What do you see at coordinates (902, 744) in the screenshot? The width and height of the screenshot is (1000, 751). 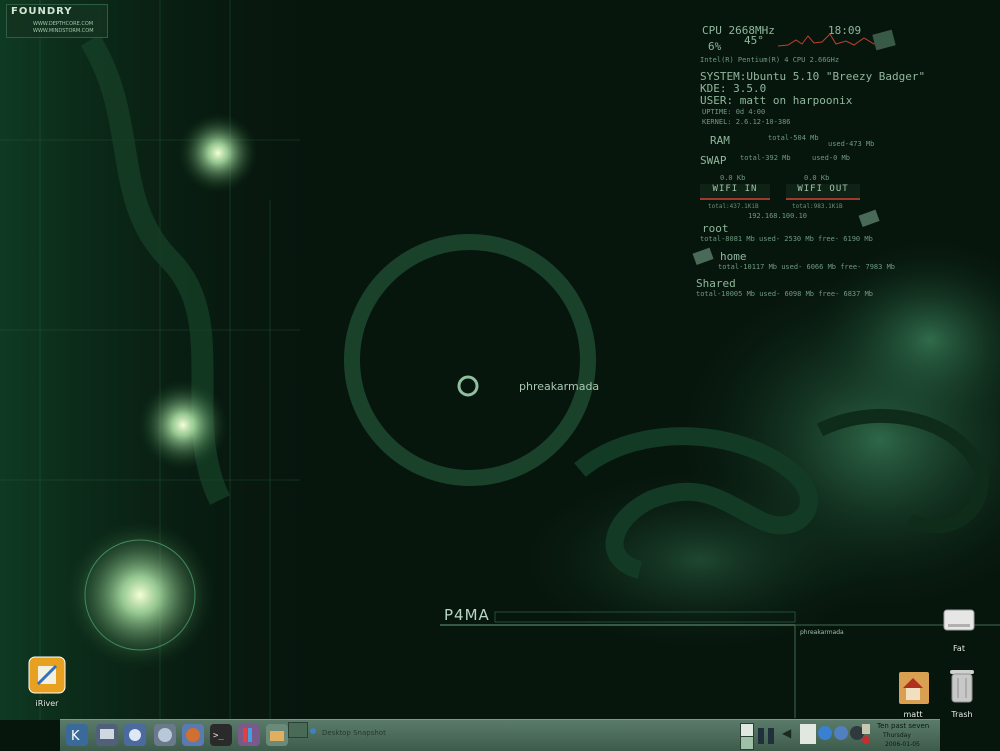 I see `clock-date: 2006-01-05` at bounding box center [902, 744].